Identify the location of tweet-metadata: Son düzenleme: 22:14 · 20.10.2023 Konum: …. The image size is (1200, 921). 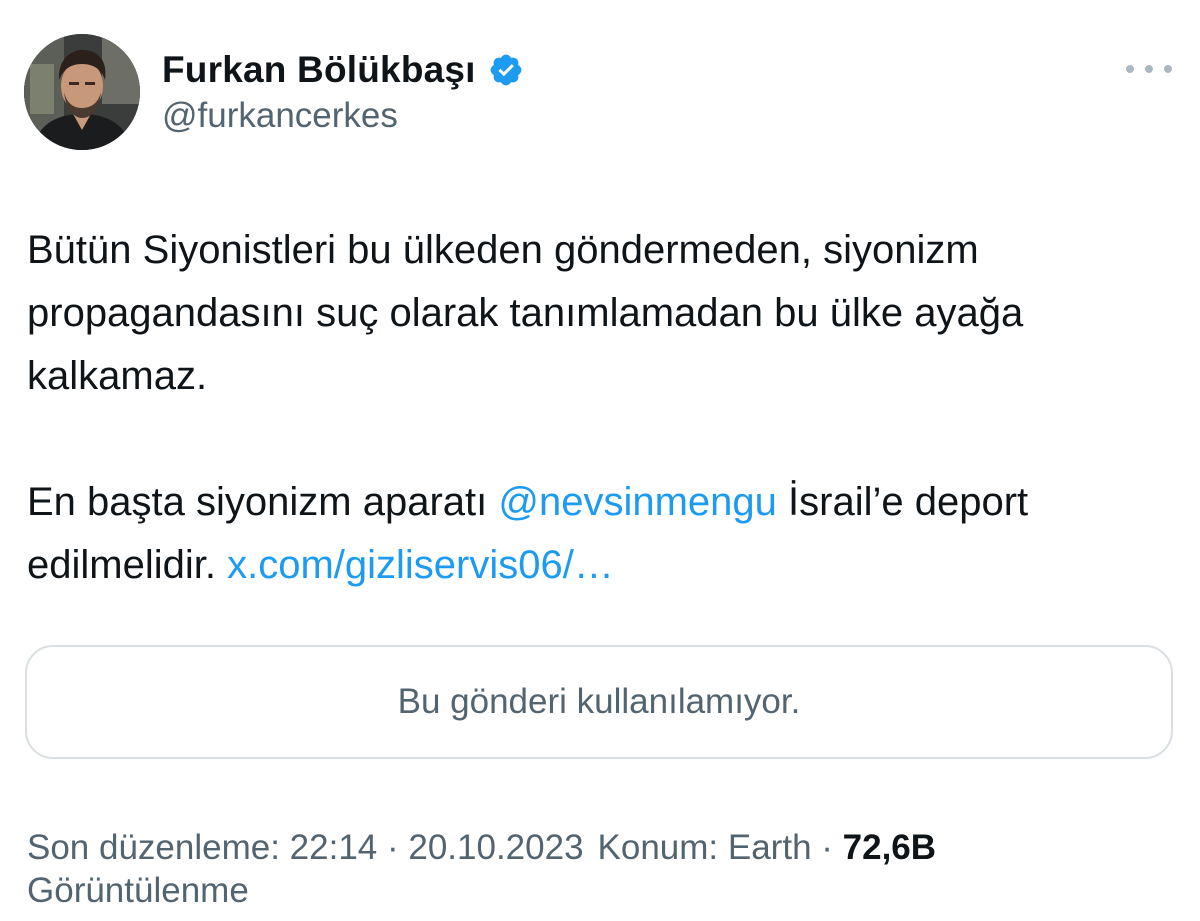
(537, 869).